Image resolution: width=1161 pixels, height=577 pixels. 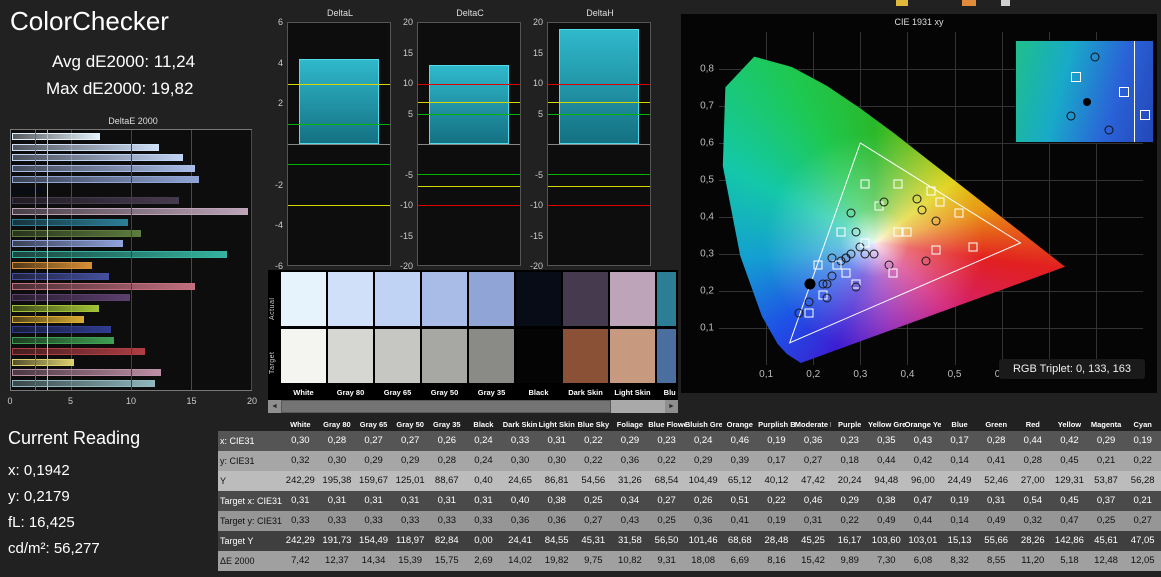 What do you see at coordinates (630, 560) in the screenshot?
I see `table-cell: 10,82` at bounding box center [630, 560].